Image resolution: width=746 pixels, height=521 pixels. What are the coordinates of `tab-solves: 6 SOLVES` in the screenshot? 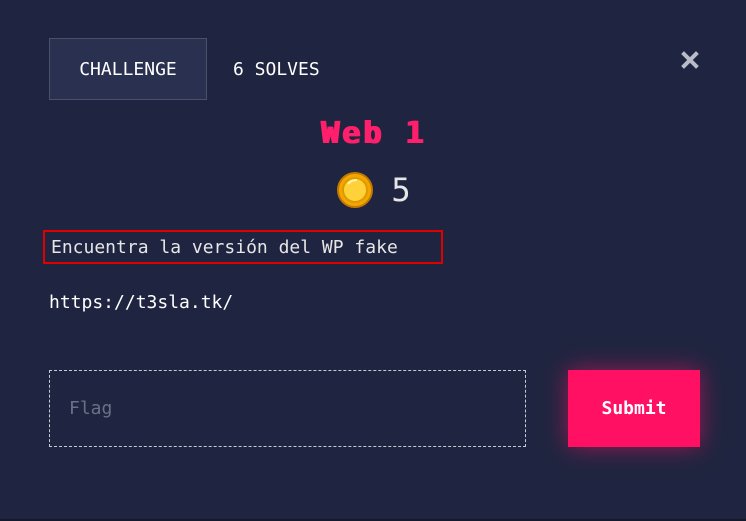 It's located at (276, 69).